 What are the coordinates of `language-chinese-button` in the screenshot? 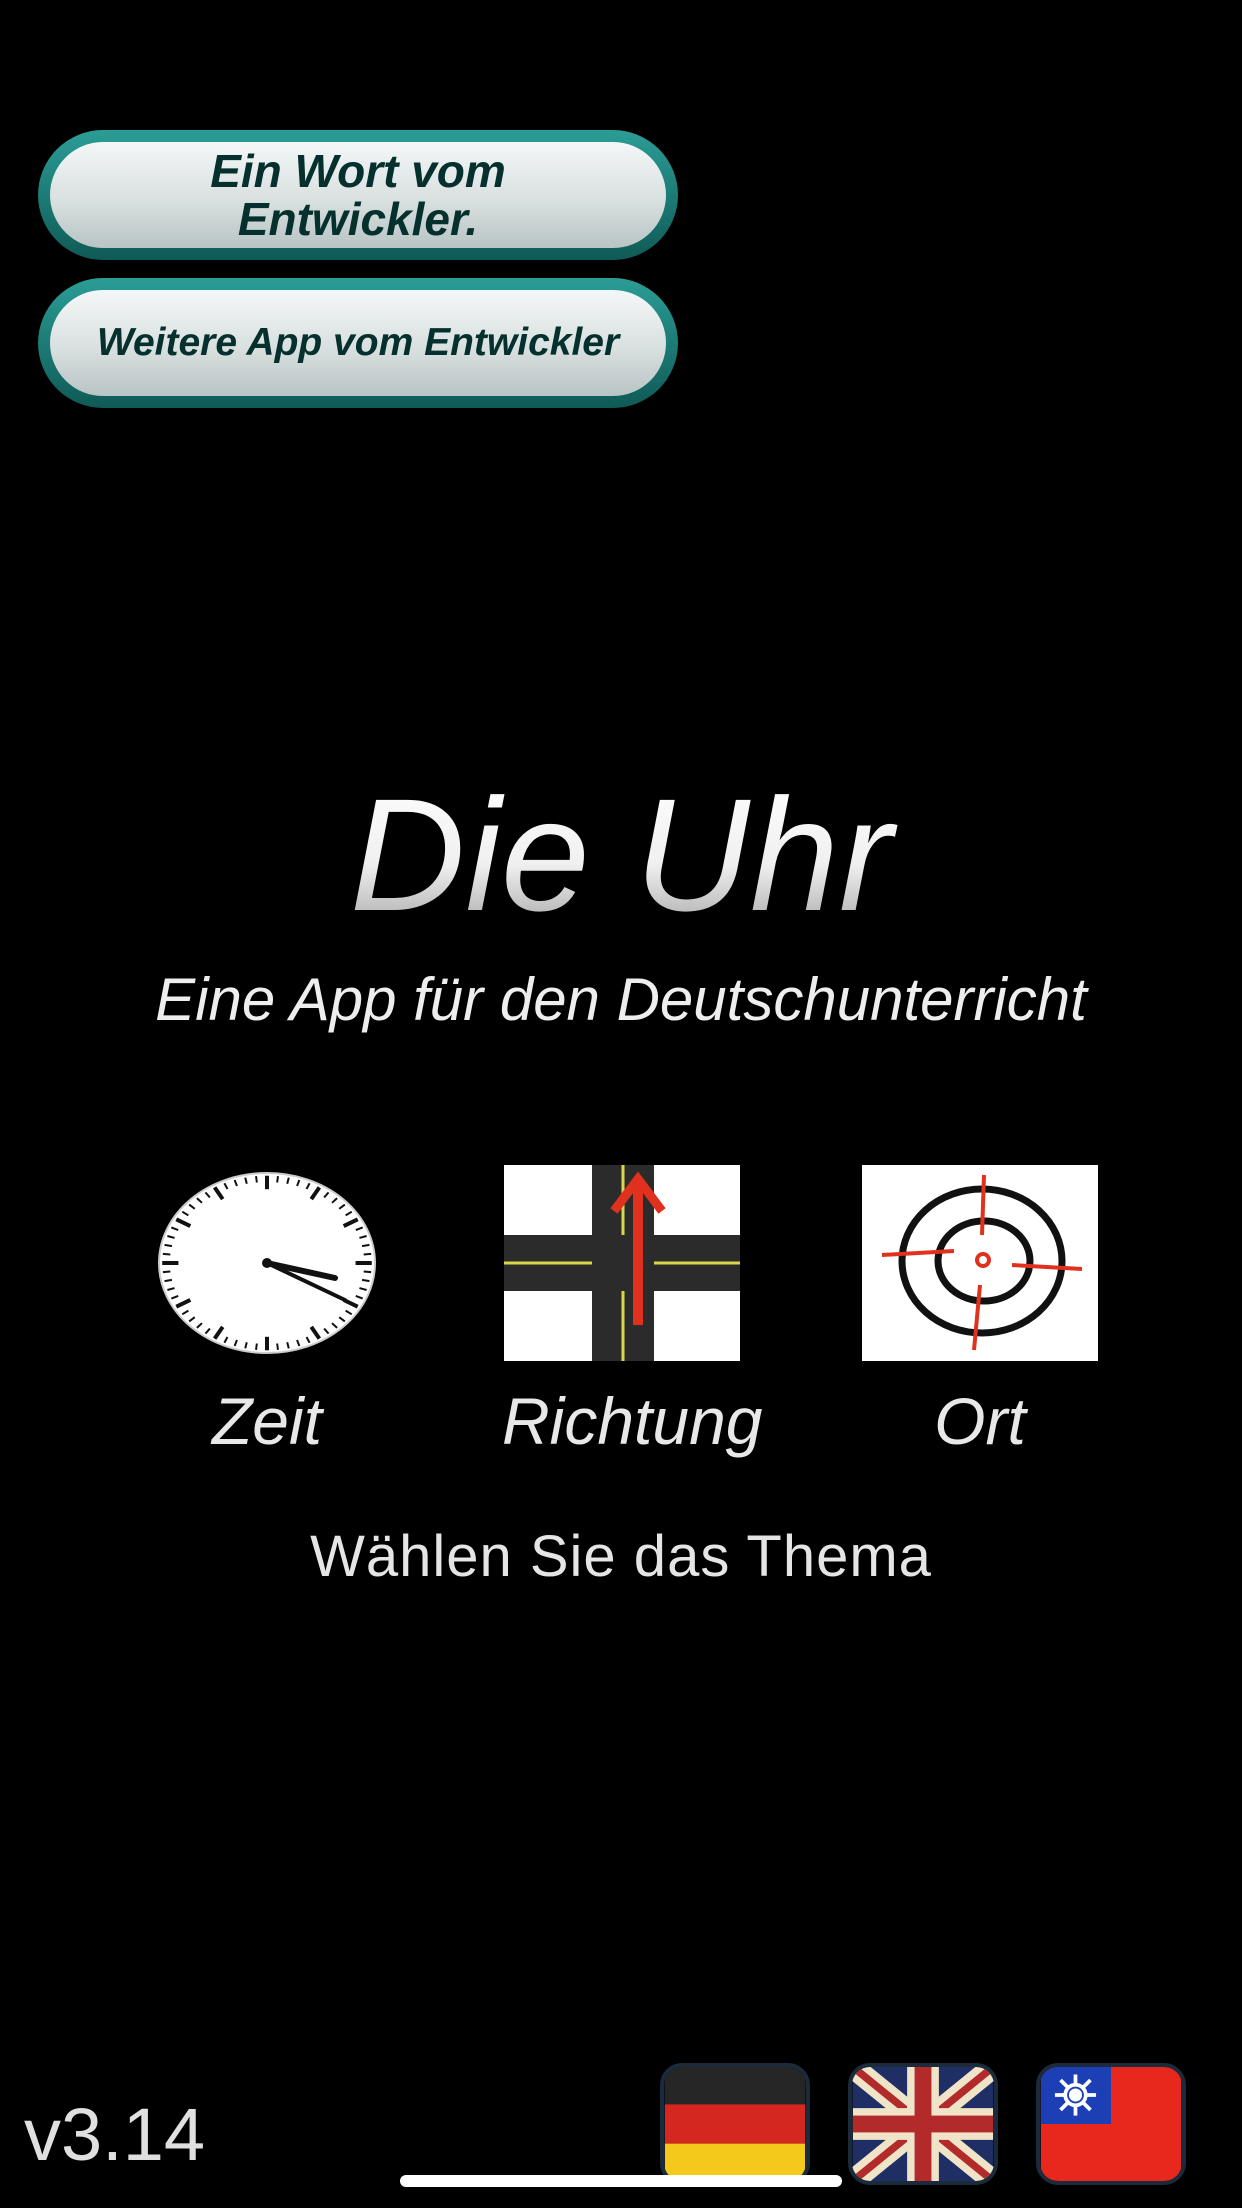 It's located at (1111, 2124).